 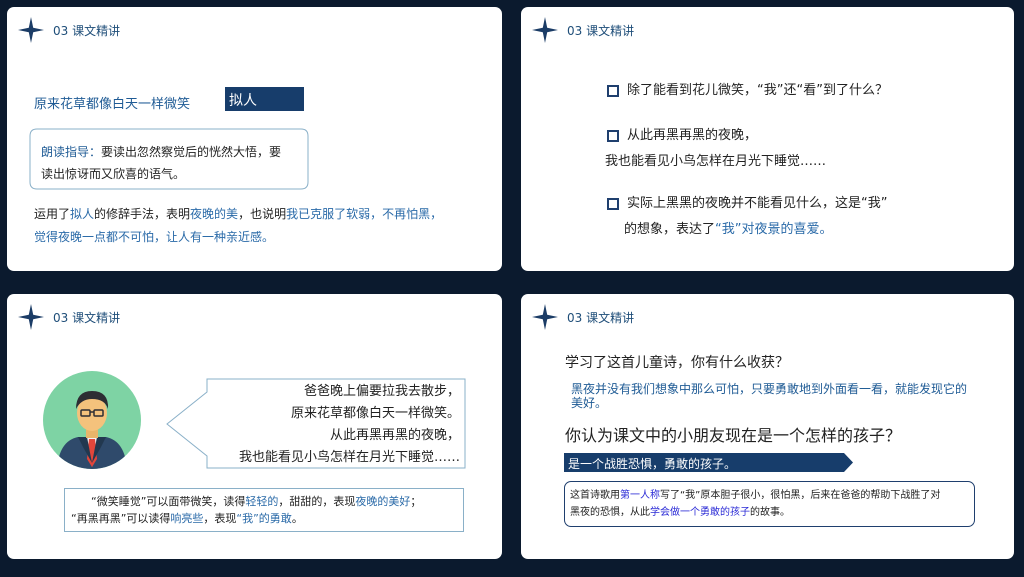 I want to click on text: 黑夜的恐惧，从此, so click(x=610, y=512).